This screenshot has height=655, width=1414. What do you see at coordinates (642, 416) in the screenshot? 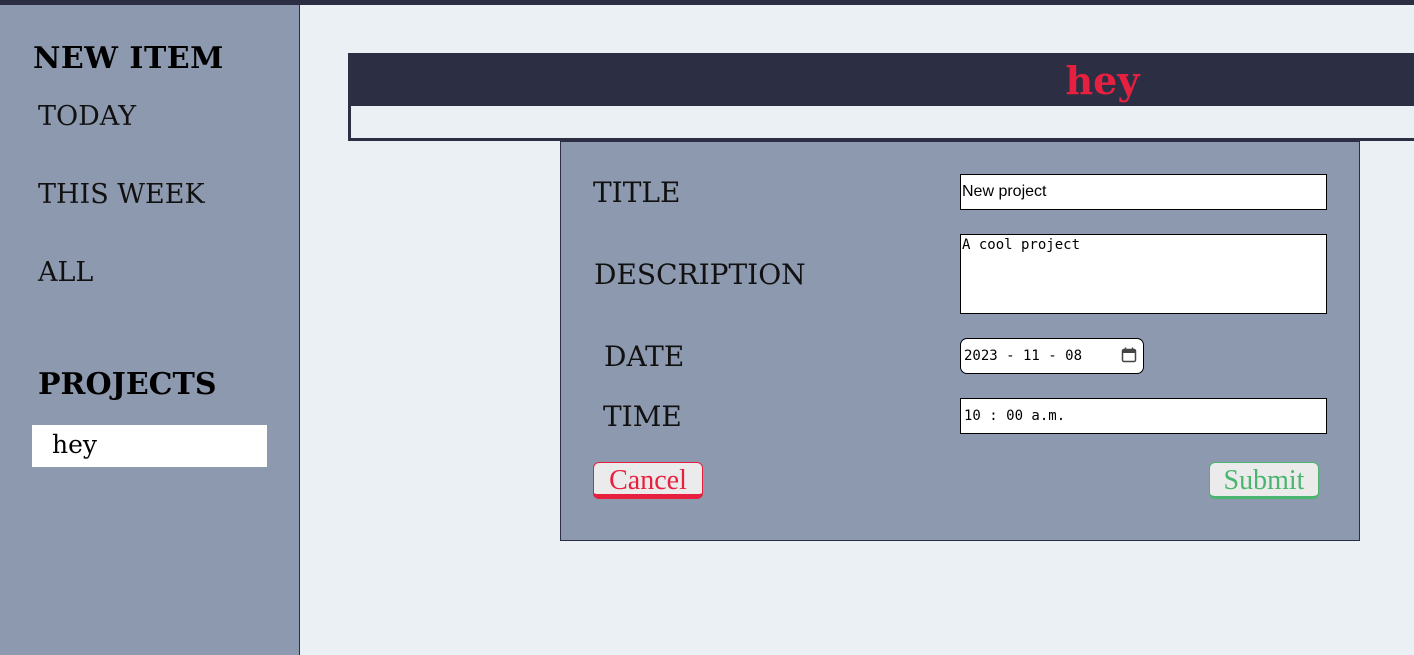
I see `time-label: TIME` at bounding box center [642, 416].